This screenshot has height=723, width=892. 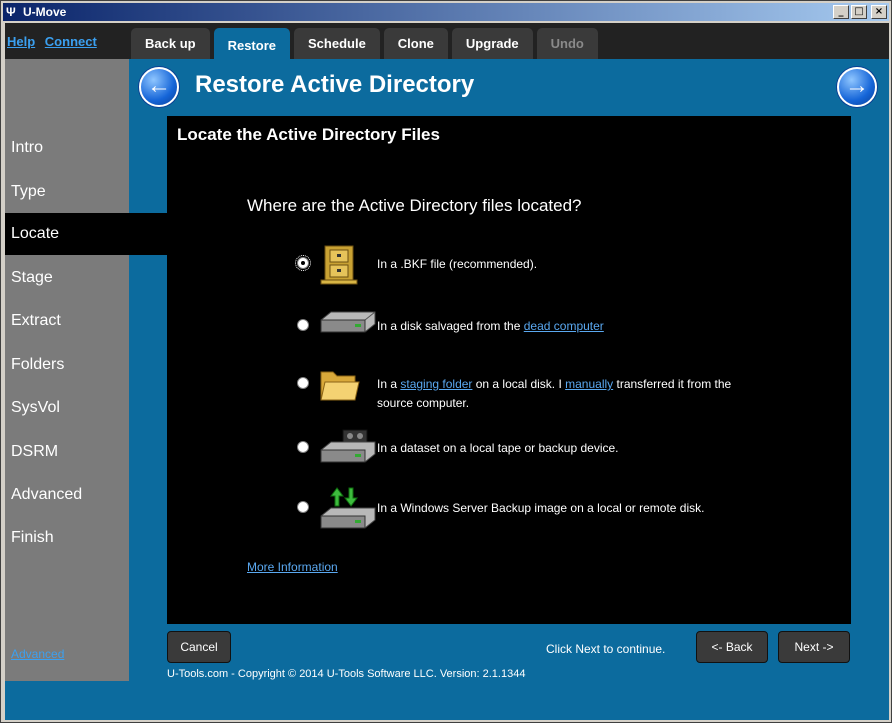 What do you see at coordinates (86, 538) in the screenshot?
I see `sidebar-item-finish: Finish` at bounding box center [86, 538].